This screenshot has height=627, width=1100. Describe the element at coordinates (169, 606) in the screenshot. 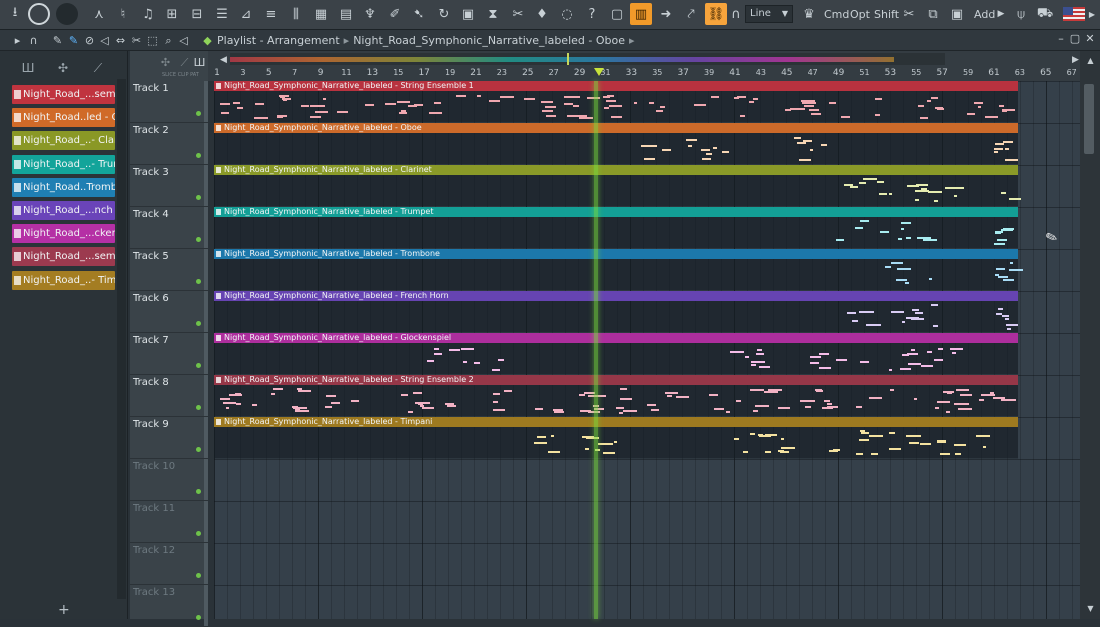

I see `track-header: Track 13` at that location.